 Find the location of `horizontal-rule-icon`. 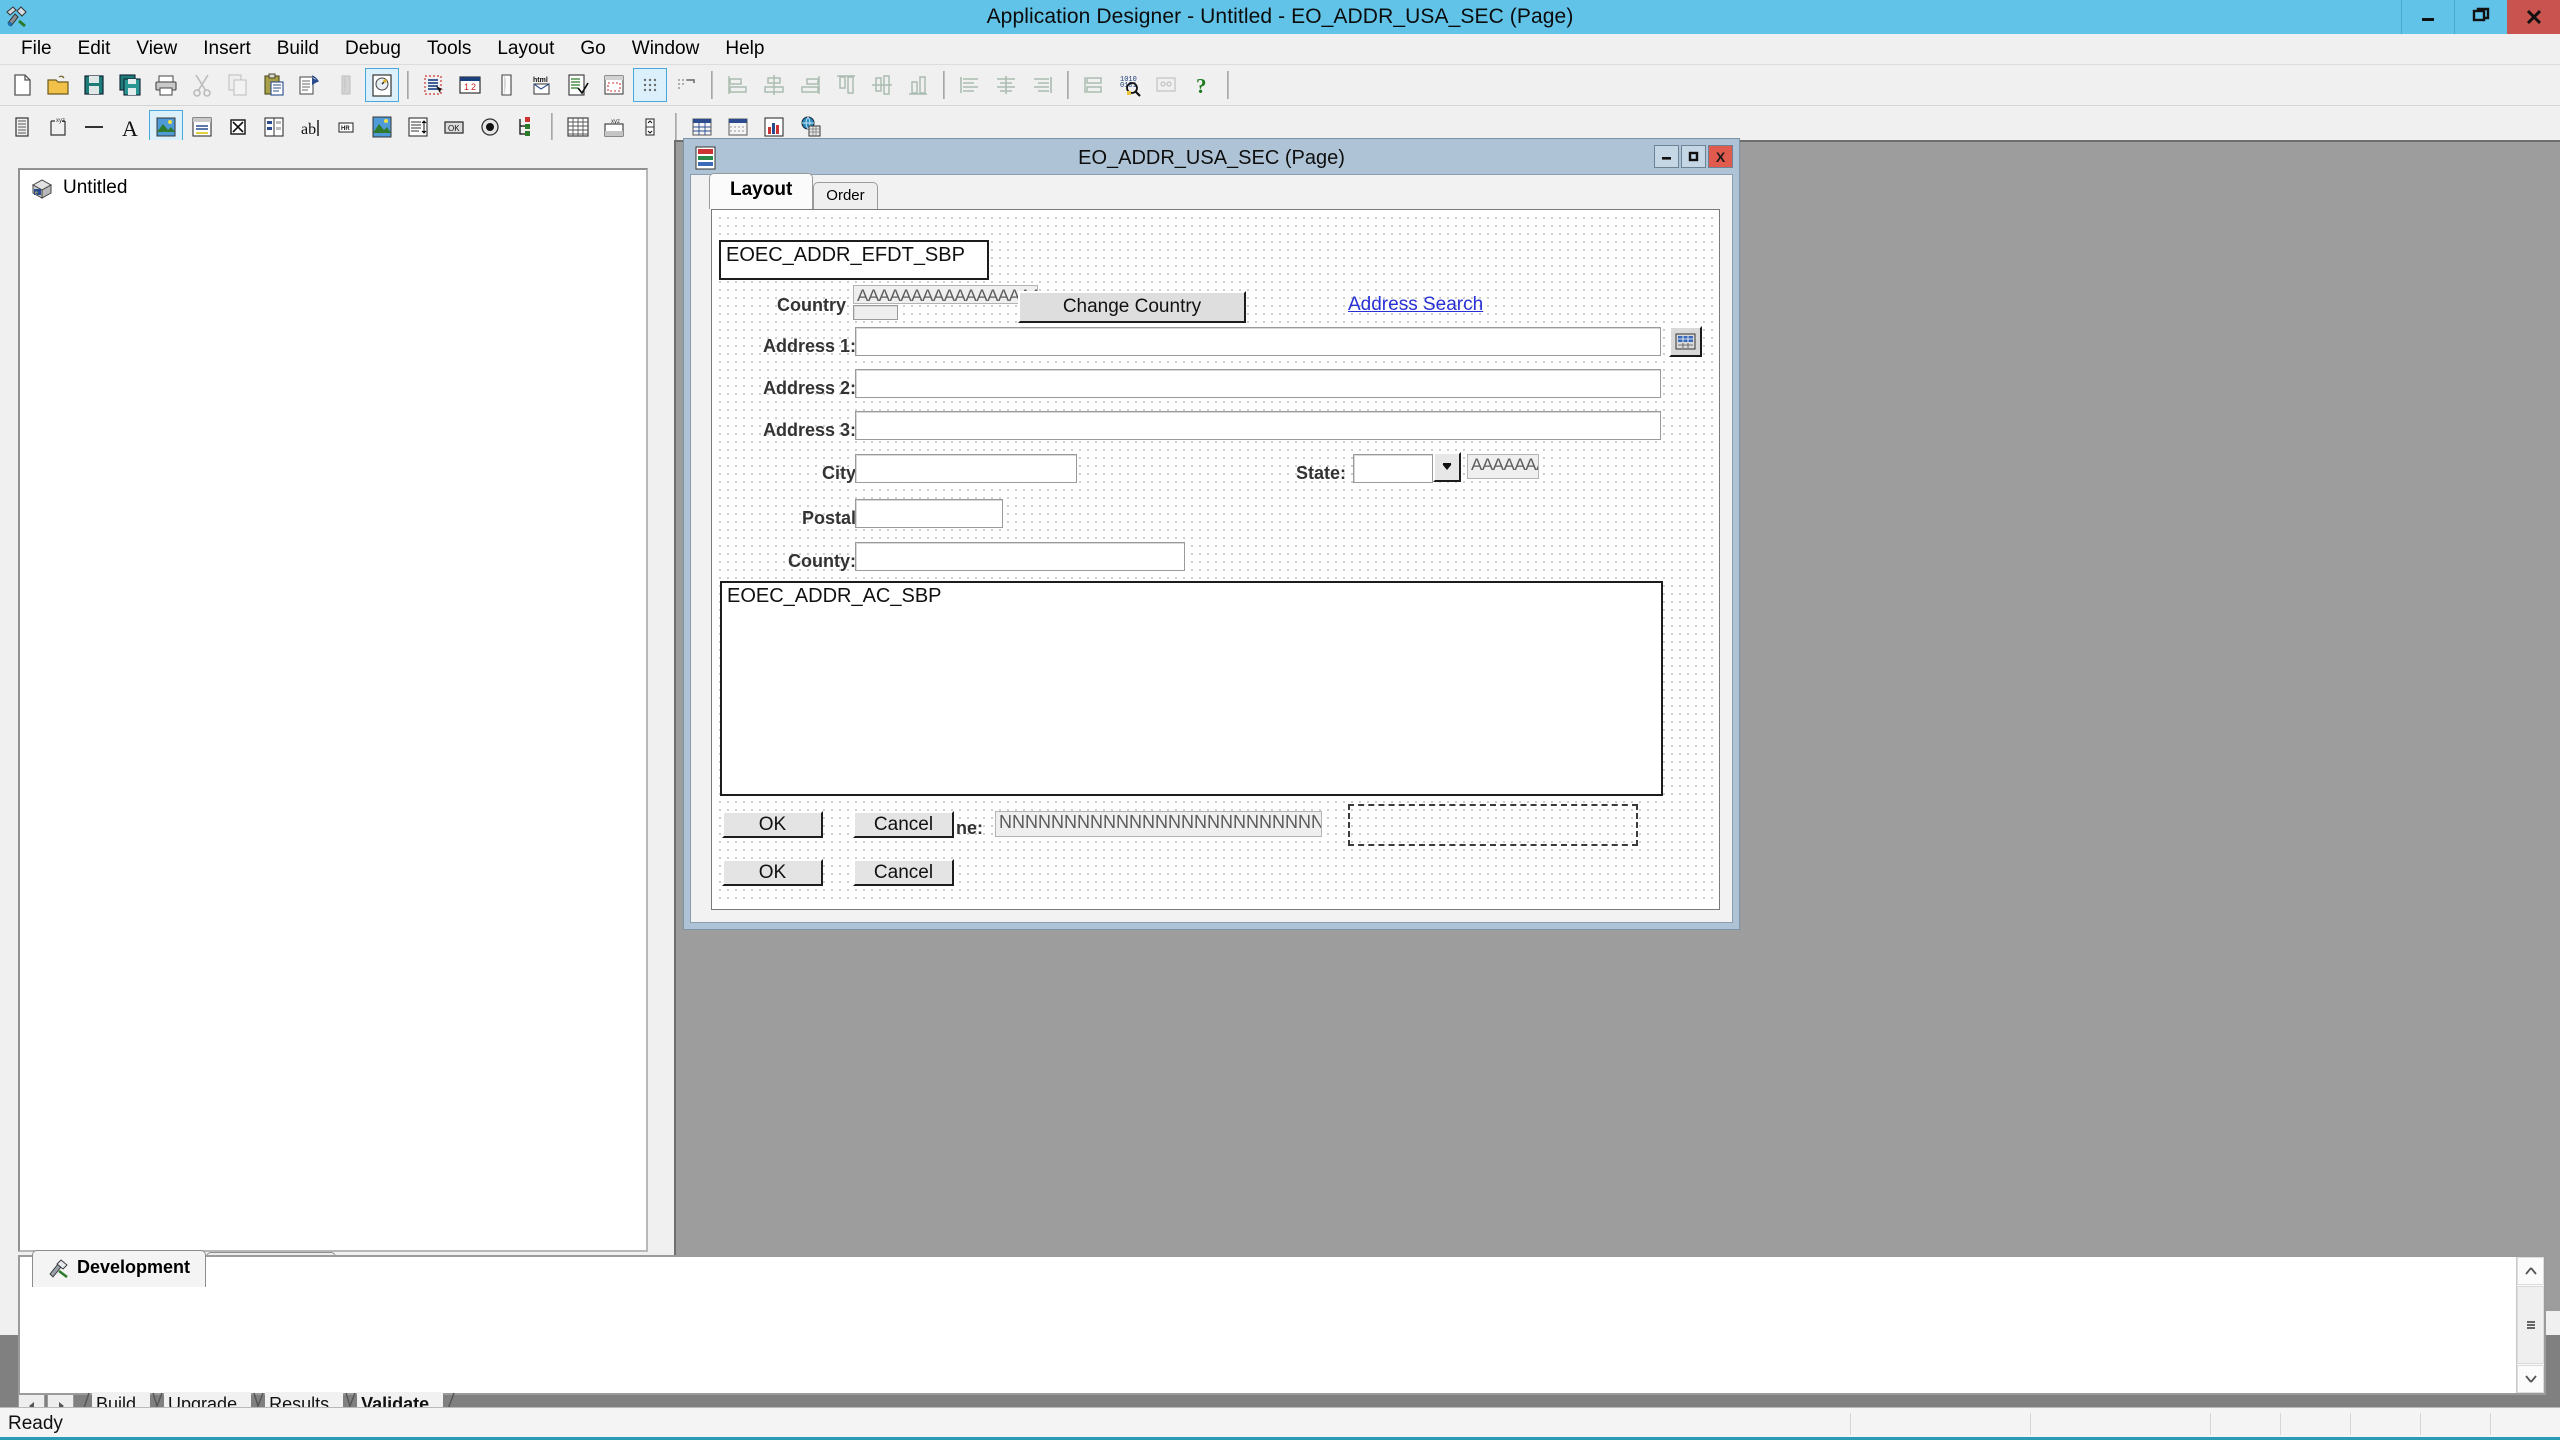

horizontal-rule-icon is located at coordinates (94, 127).